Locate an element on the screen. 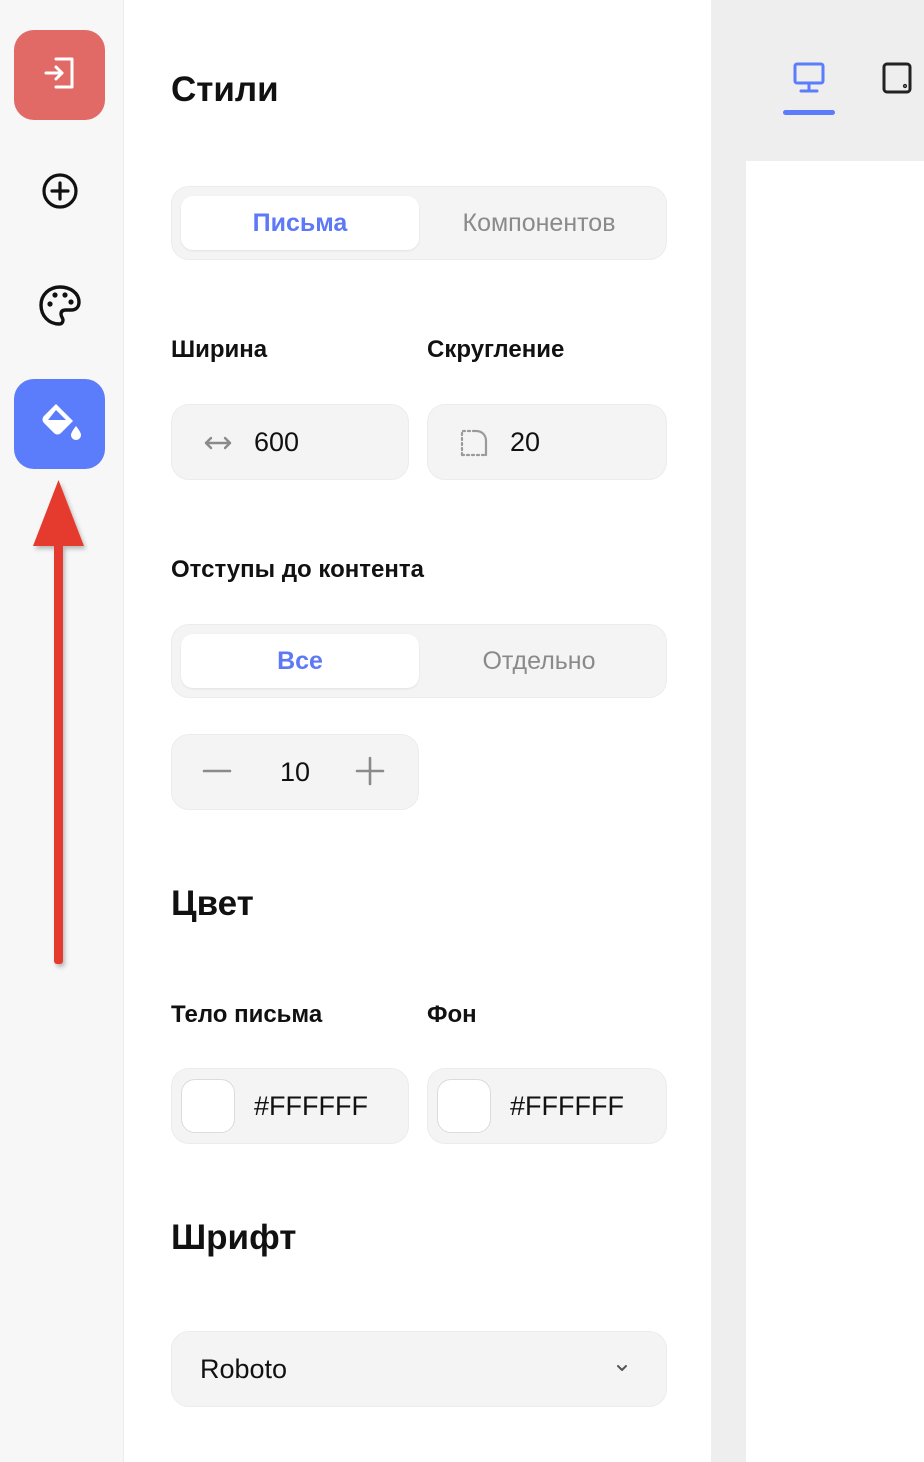 The width and height of the screenshot is (924, 1462). padding-mode-all: Все is located at coordinates (300, 661).